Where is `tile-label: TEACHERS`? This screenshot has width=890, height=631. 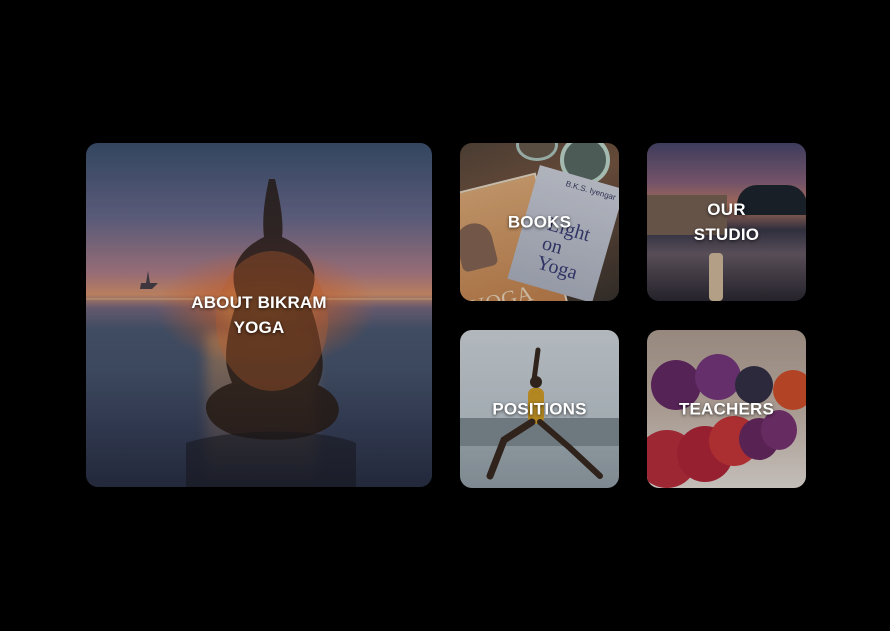 tile-label: TEACHERS is located at coordinates (726, 409).